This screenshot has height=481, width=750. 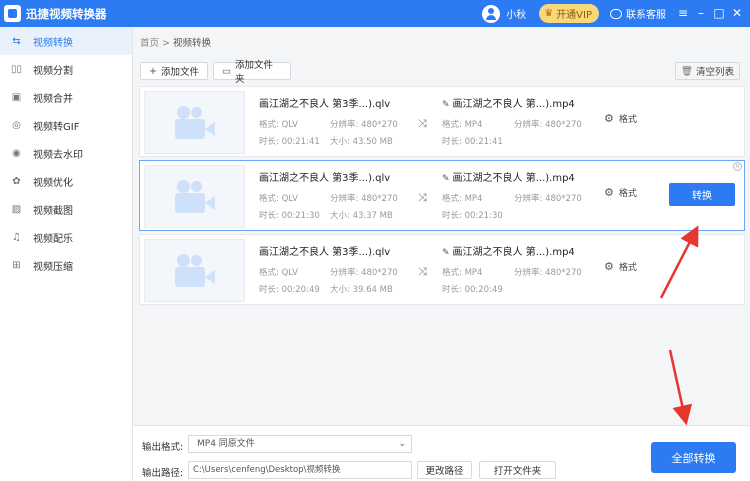 What do you see at coordinates (702, 194) in the screenshot?
I see `convert-button: 转换` at bounding box center [702, 194].